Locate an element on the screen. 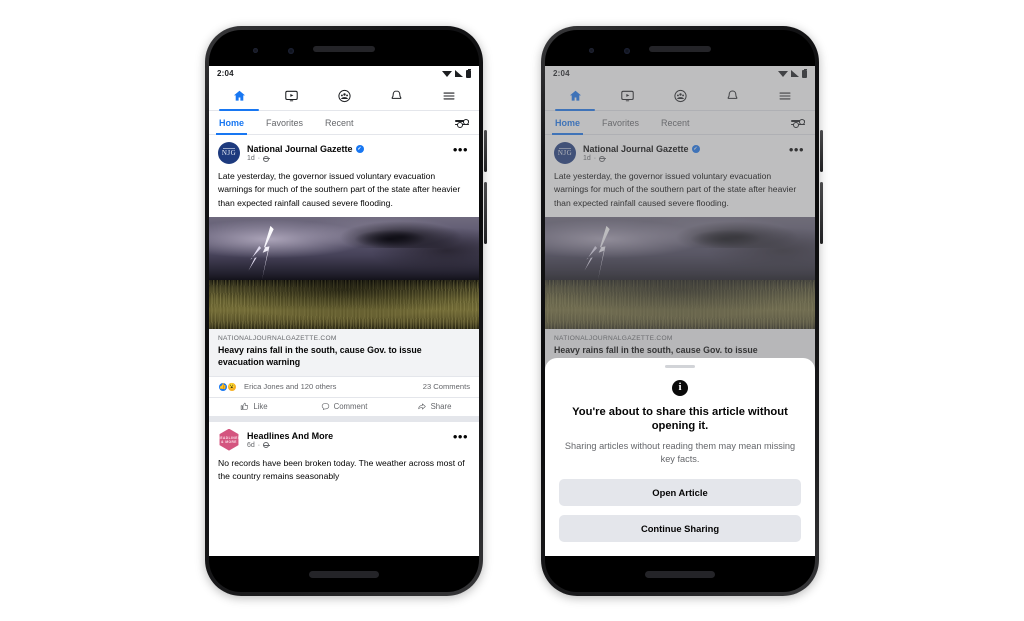 This screenshot has width=1024, height=621. battery-icon is located at coordinates (804, 73).